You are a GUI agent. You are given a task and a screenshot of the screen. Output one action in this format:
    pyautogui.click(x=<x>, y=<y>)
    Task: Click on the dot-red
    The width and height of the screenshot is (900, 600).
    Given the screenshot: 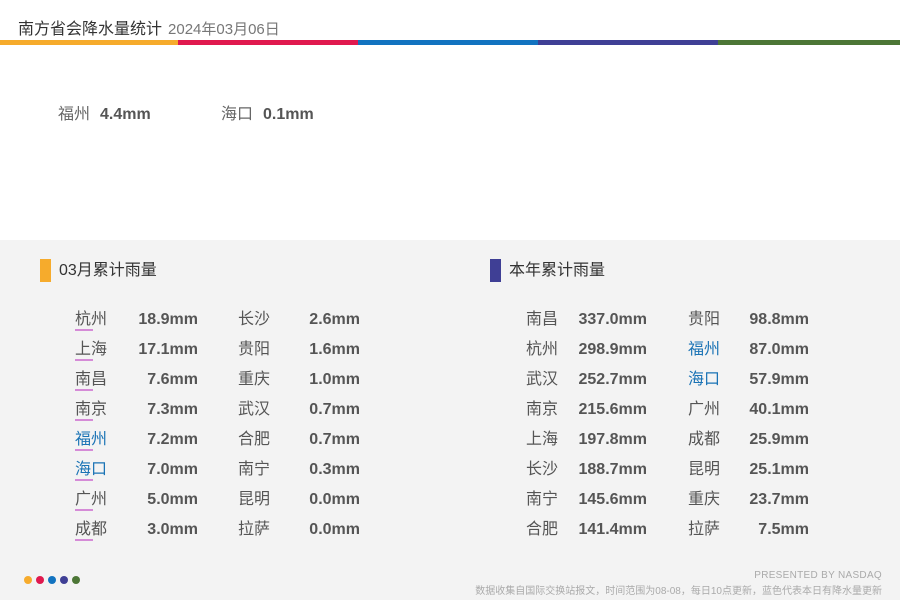 What is the action you would take?
    pyautogui.click(x=40, y=580)
    